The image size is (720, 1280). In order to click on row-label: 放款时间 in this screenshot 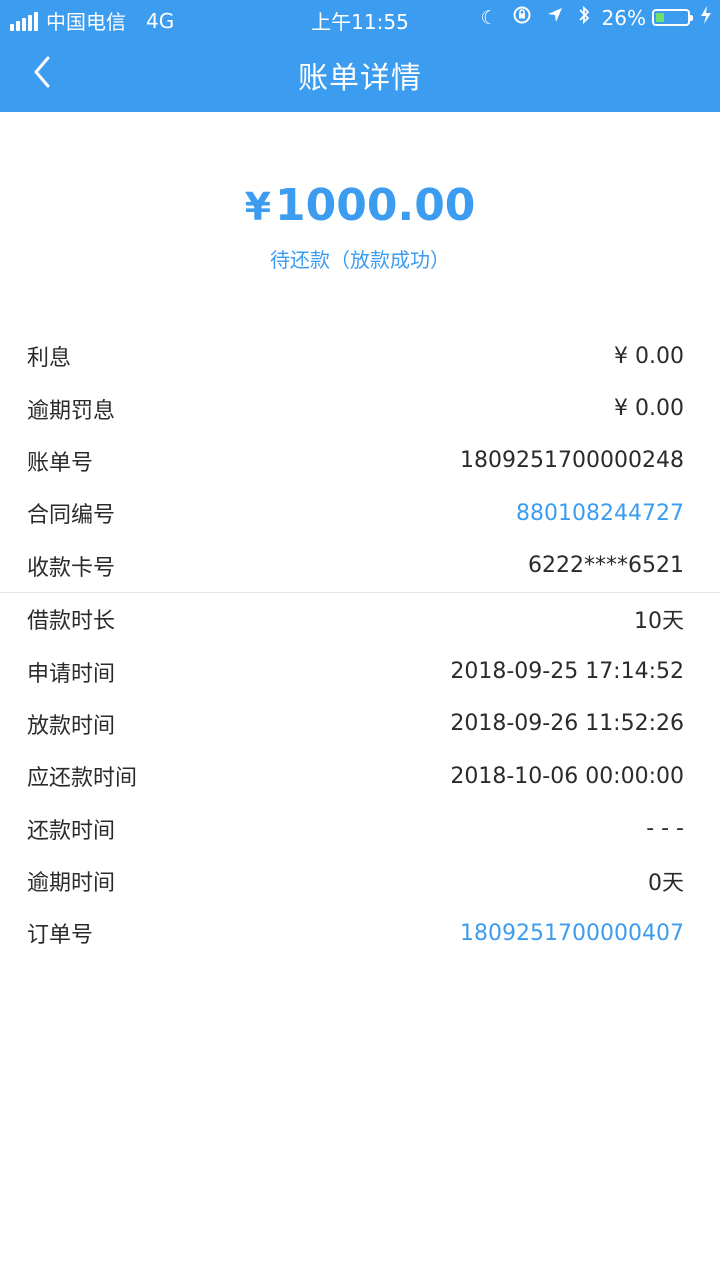, I will do `click(71, 726)`.